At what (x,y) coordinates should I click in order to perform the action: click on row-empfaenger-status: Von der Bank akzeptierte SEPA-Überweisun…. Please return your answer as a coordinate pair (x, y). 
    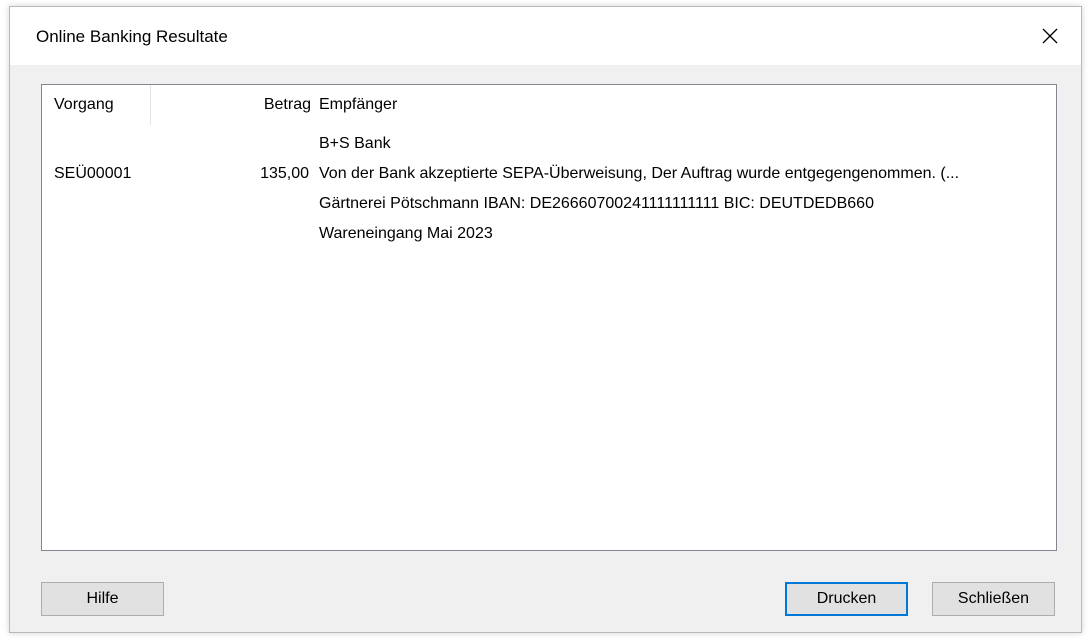
    Looking at the image, I should click on (639, 173).